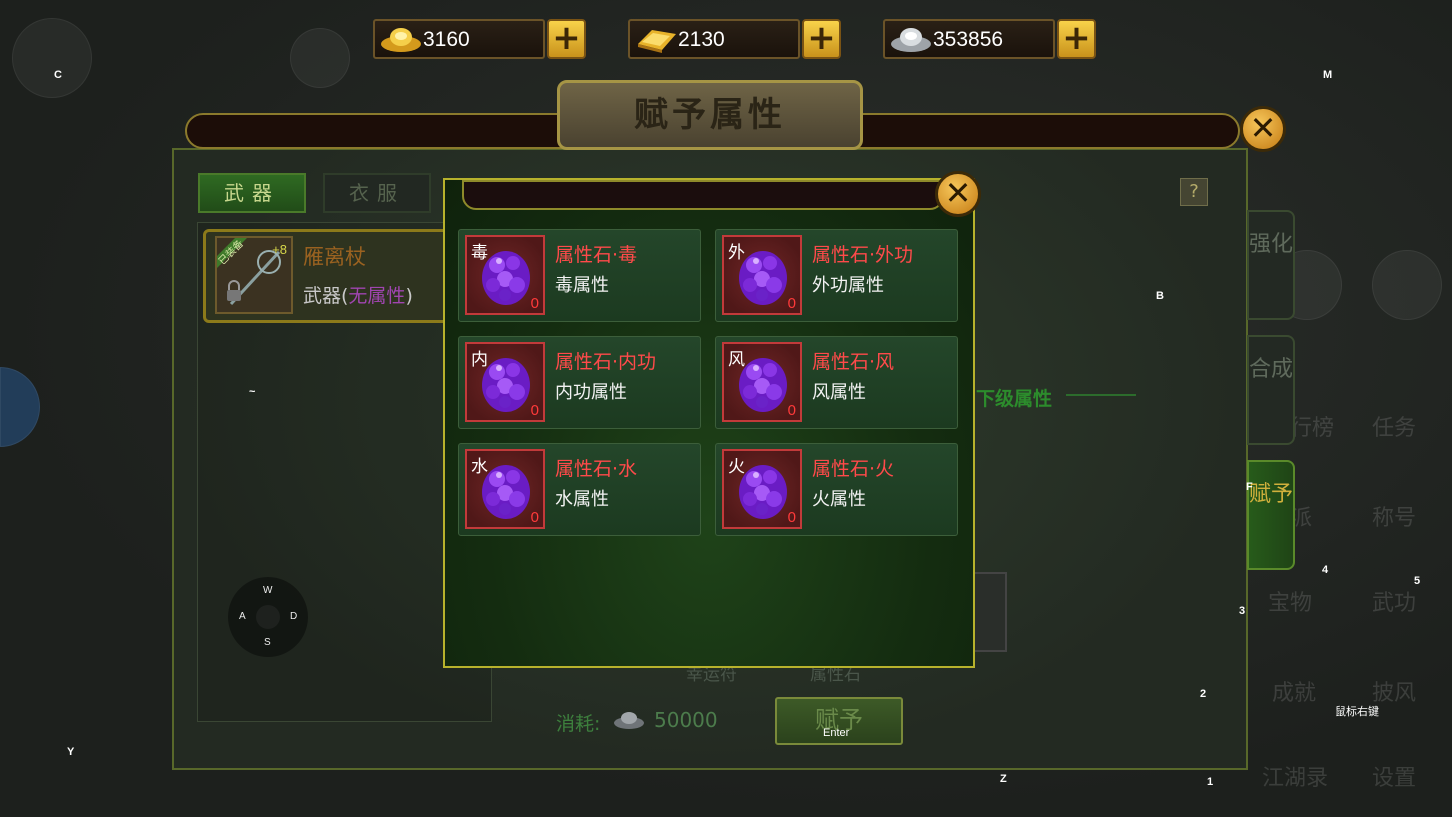  I want to click on stone-tag: 风, so click(736, 360).